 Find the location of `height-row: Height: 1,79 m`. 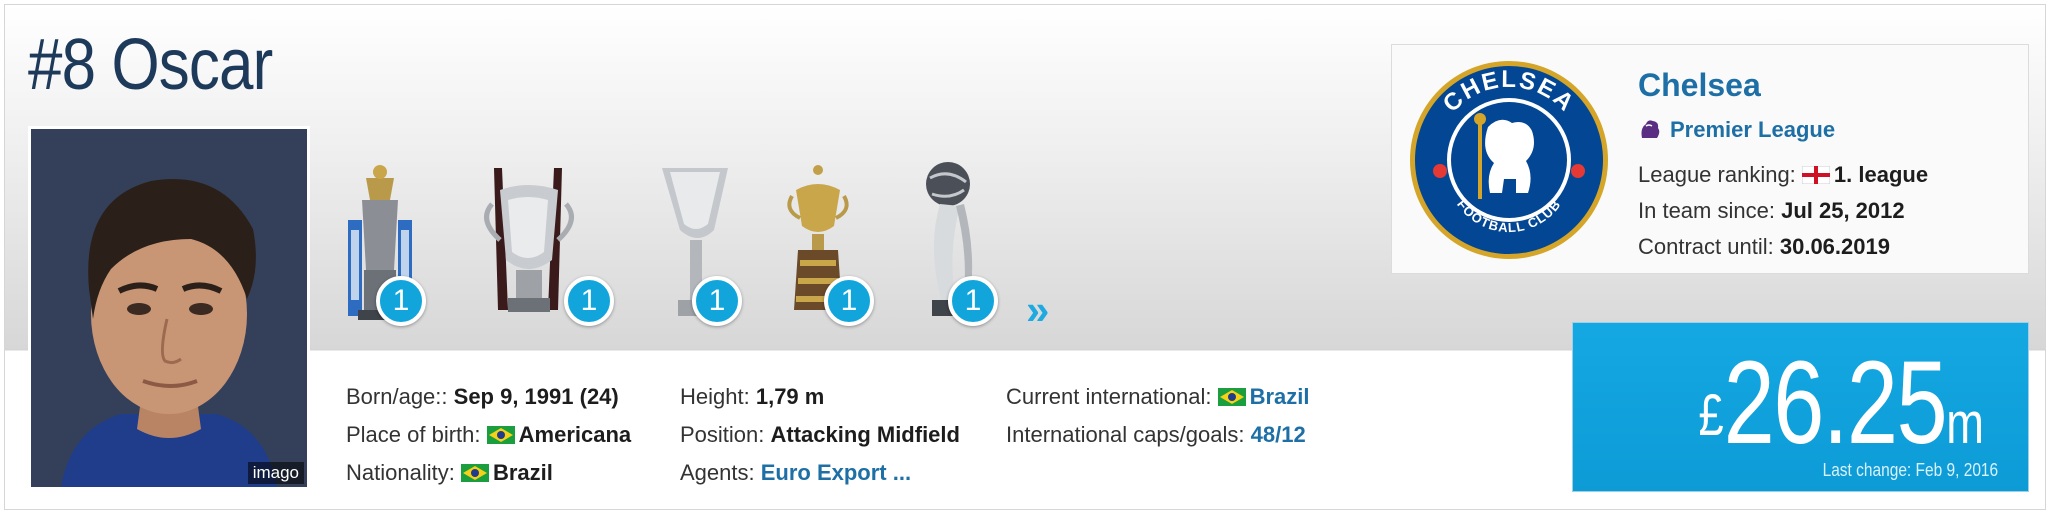

height-row: Height: 1,79 m is located at coordinates (820, 397).